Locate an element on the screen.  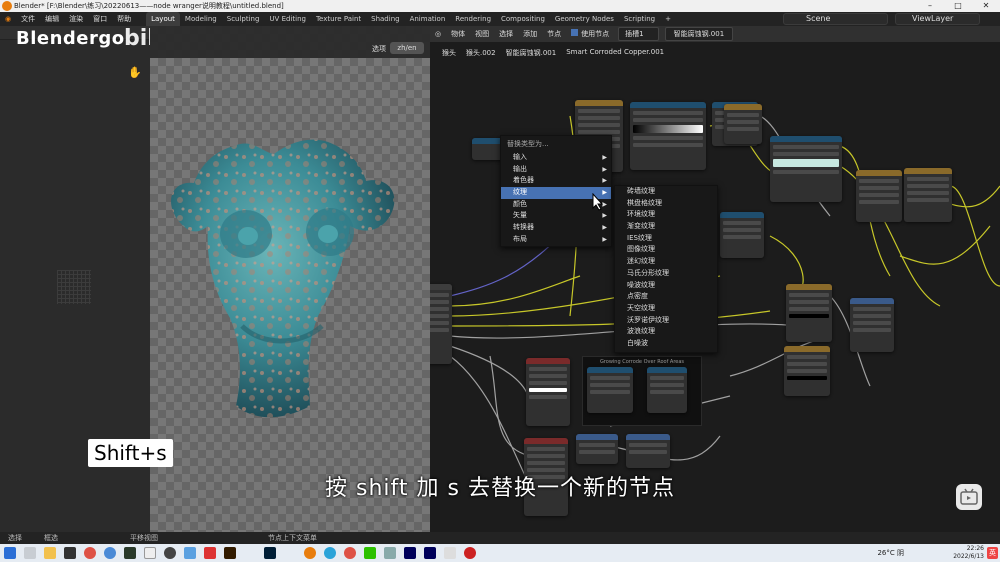
recorder-icon is located at coordinates (170, 553).